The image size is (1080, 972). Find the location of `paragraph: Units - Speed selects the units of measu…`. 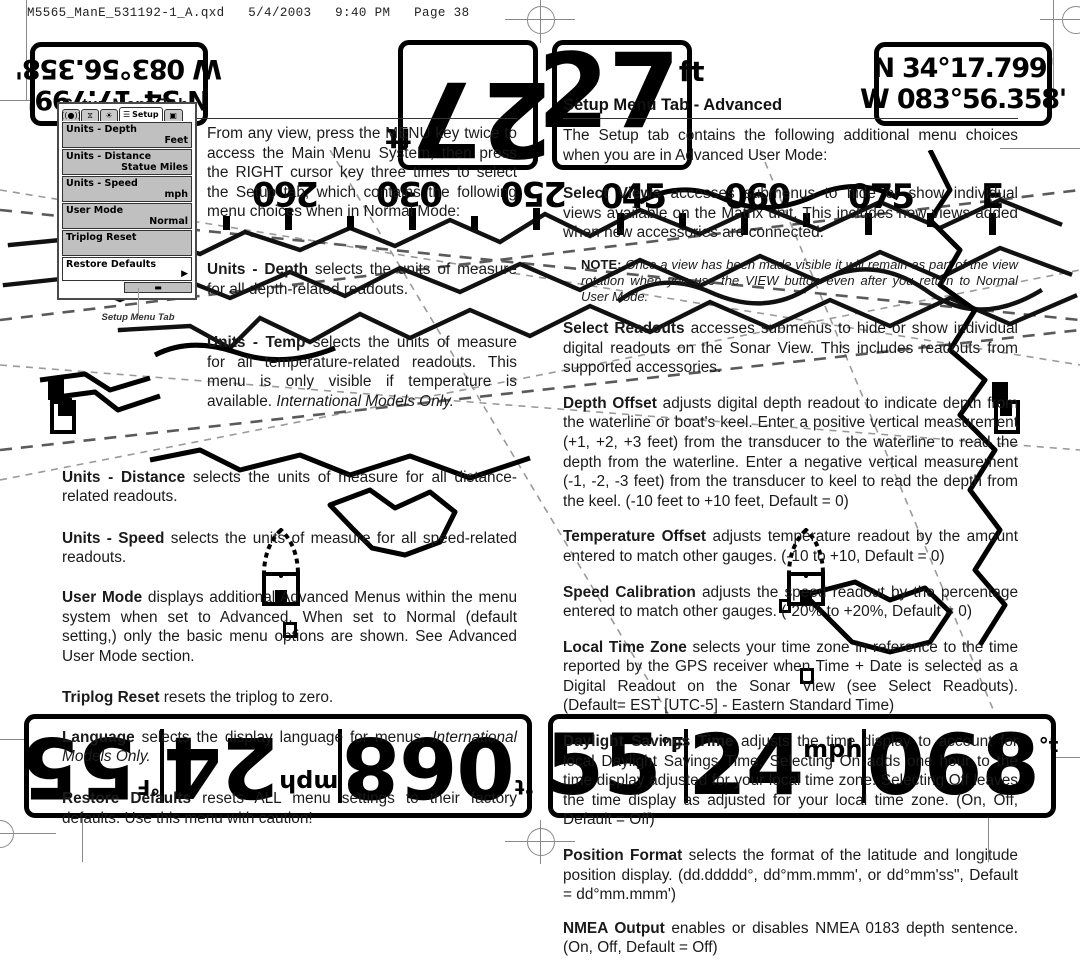

paragraph: Units - Speed selects the units of measu… is located at coordinates (289, 548).